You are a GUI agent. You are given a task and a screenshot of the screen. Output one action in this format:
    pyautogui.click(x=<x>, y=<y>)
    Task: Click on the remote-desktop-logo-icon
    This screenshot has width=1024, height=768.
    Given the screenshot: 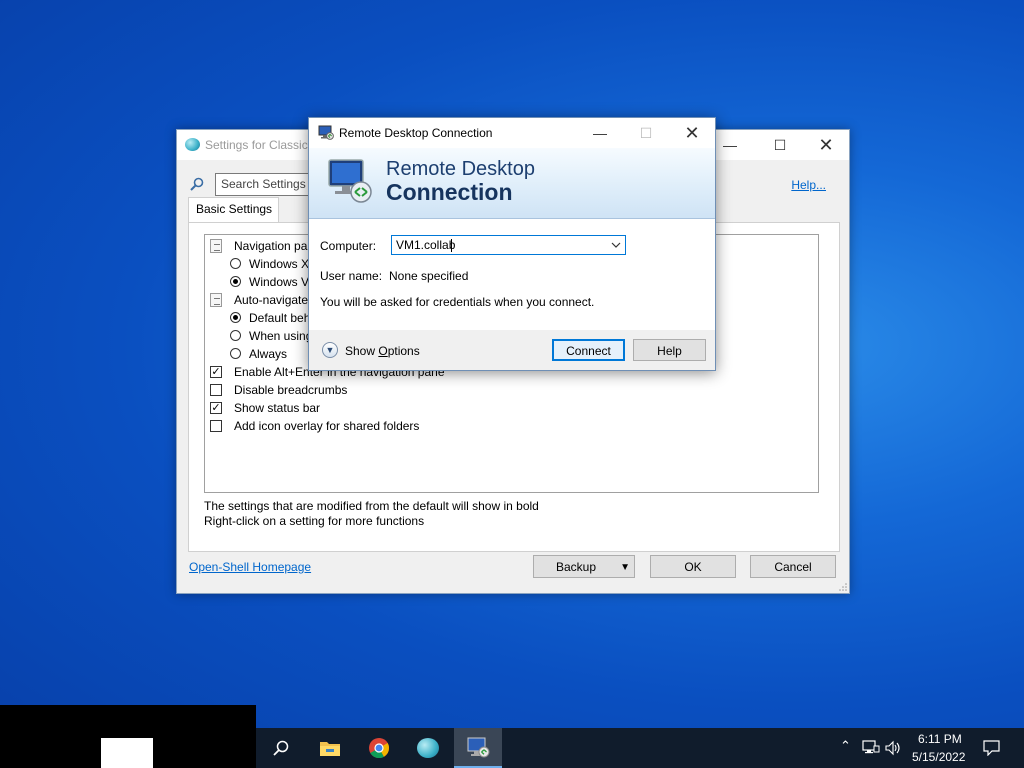 What is the action you would take?
    pyautogui.click(x=350, y=181)
    